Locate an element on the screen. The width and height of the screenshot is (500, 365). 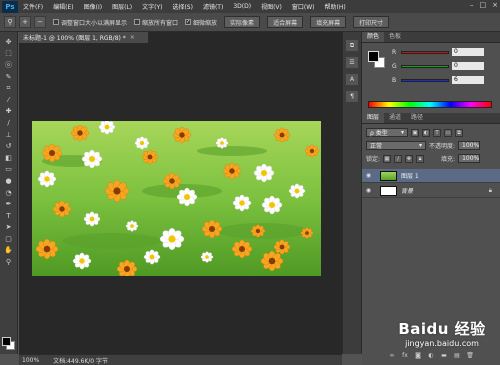
type-filter-icon: T is located at coordinates (437, 132).